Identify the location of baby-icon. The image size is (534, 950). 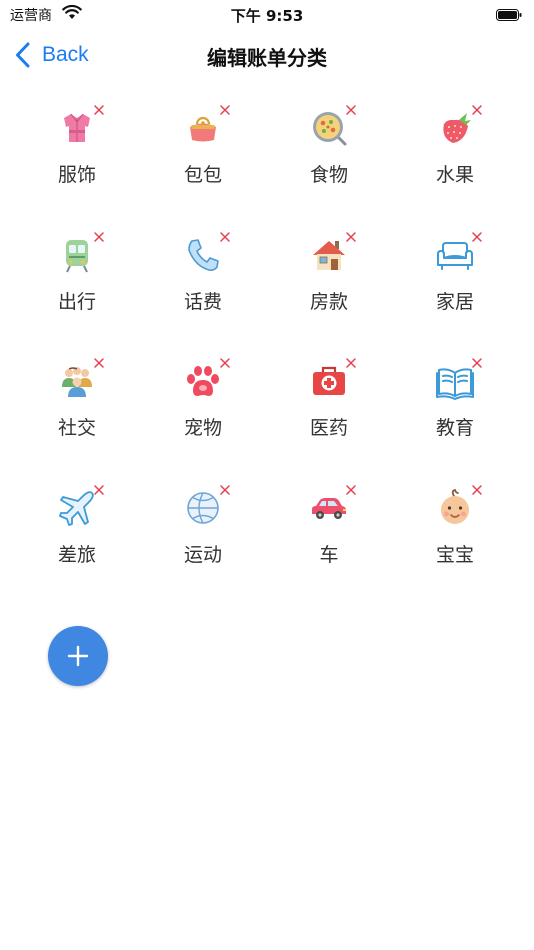
(455, 508).